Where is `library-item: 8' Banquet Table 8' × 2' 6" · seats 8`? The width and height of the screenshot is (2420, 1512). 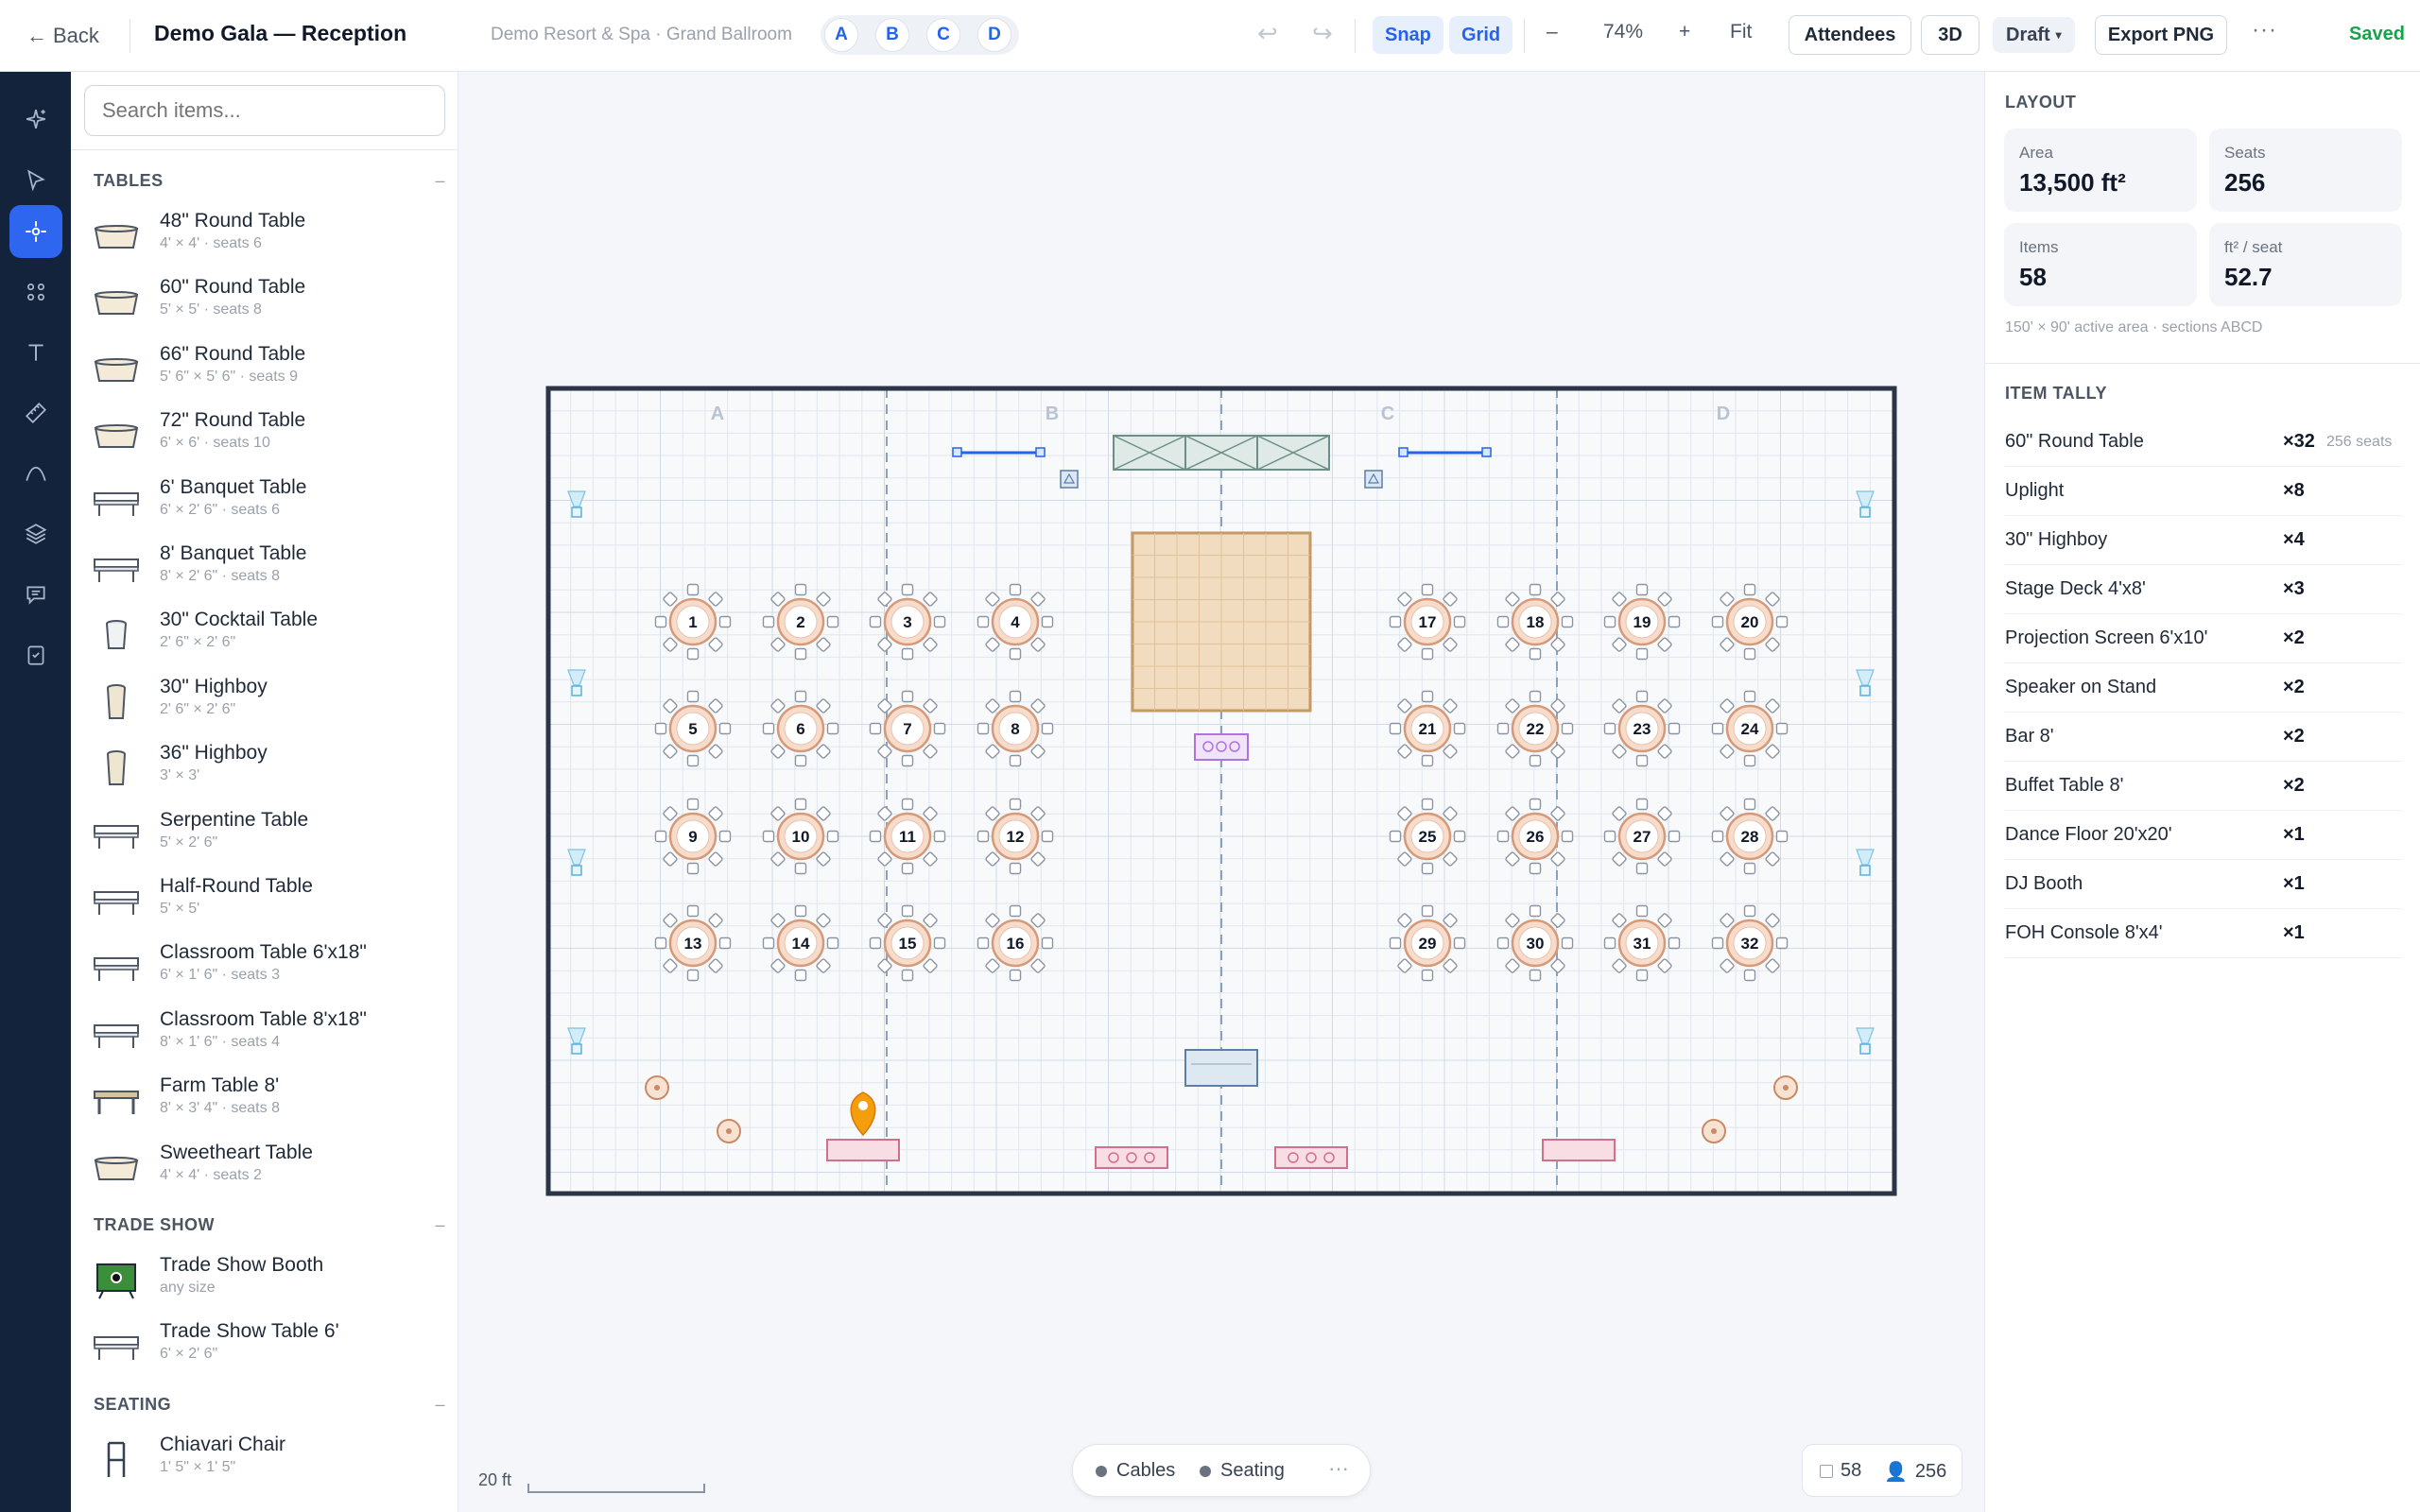
library-item: 8' Banquet Table 8' × 2' 6" · seats 8 is located at coordinates (266, 568).